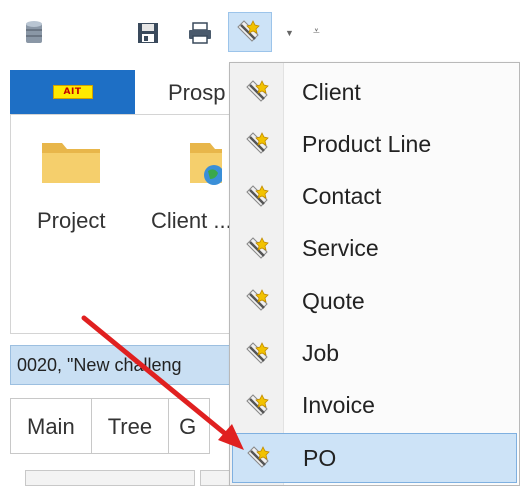  Describe the element at coordinates (110, 478) in the screenshot. I see `toolbar-strip` at that location.